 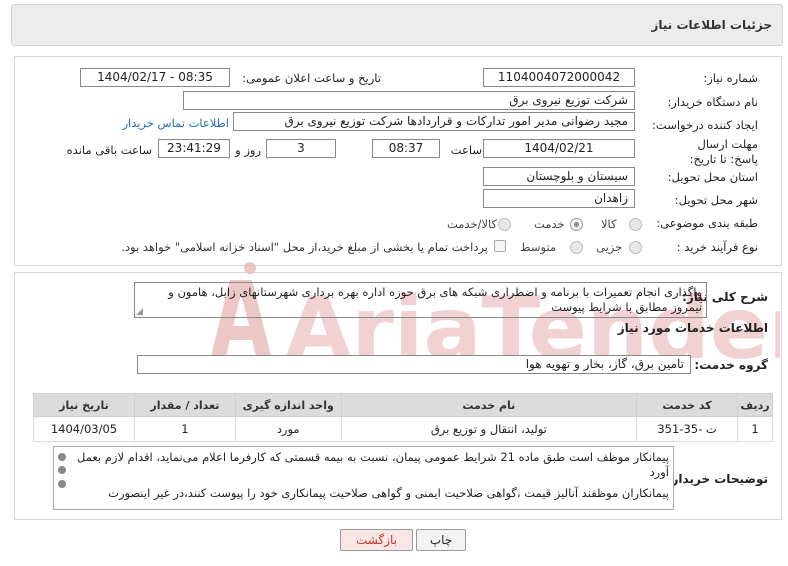 What do you see at coordinates (84, 429) in the screenshot?
I see `cell-need-date: 1404/03/05` at bounding box center [84, 429].